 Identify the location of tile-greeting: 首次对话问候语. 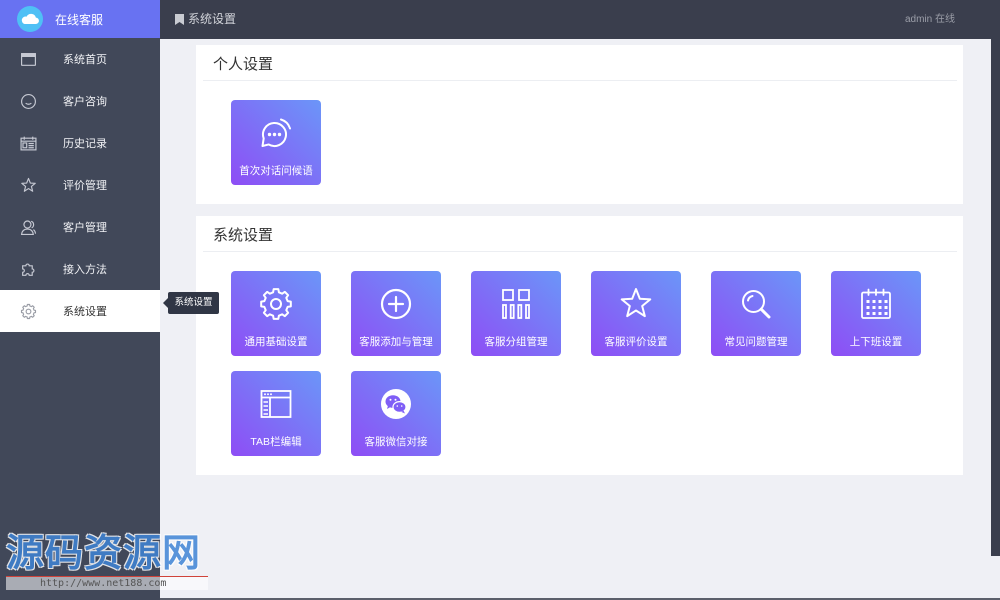
(276, 142).